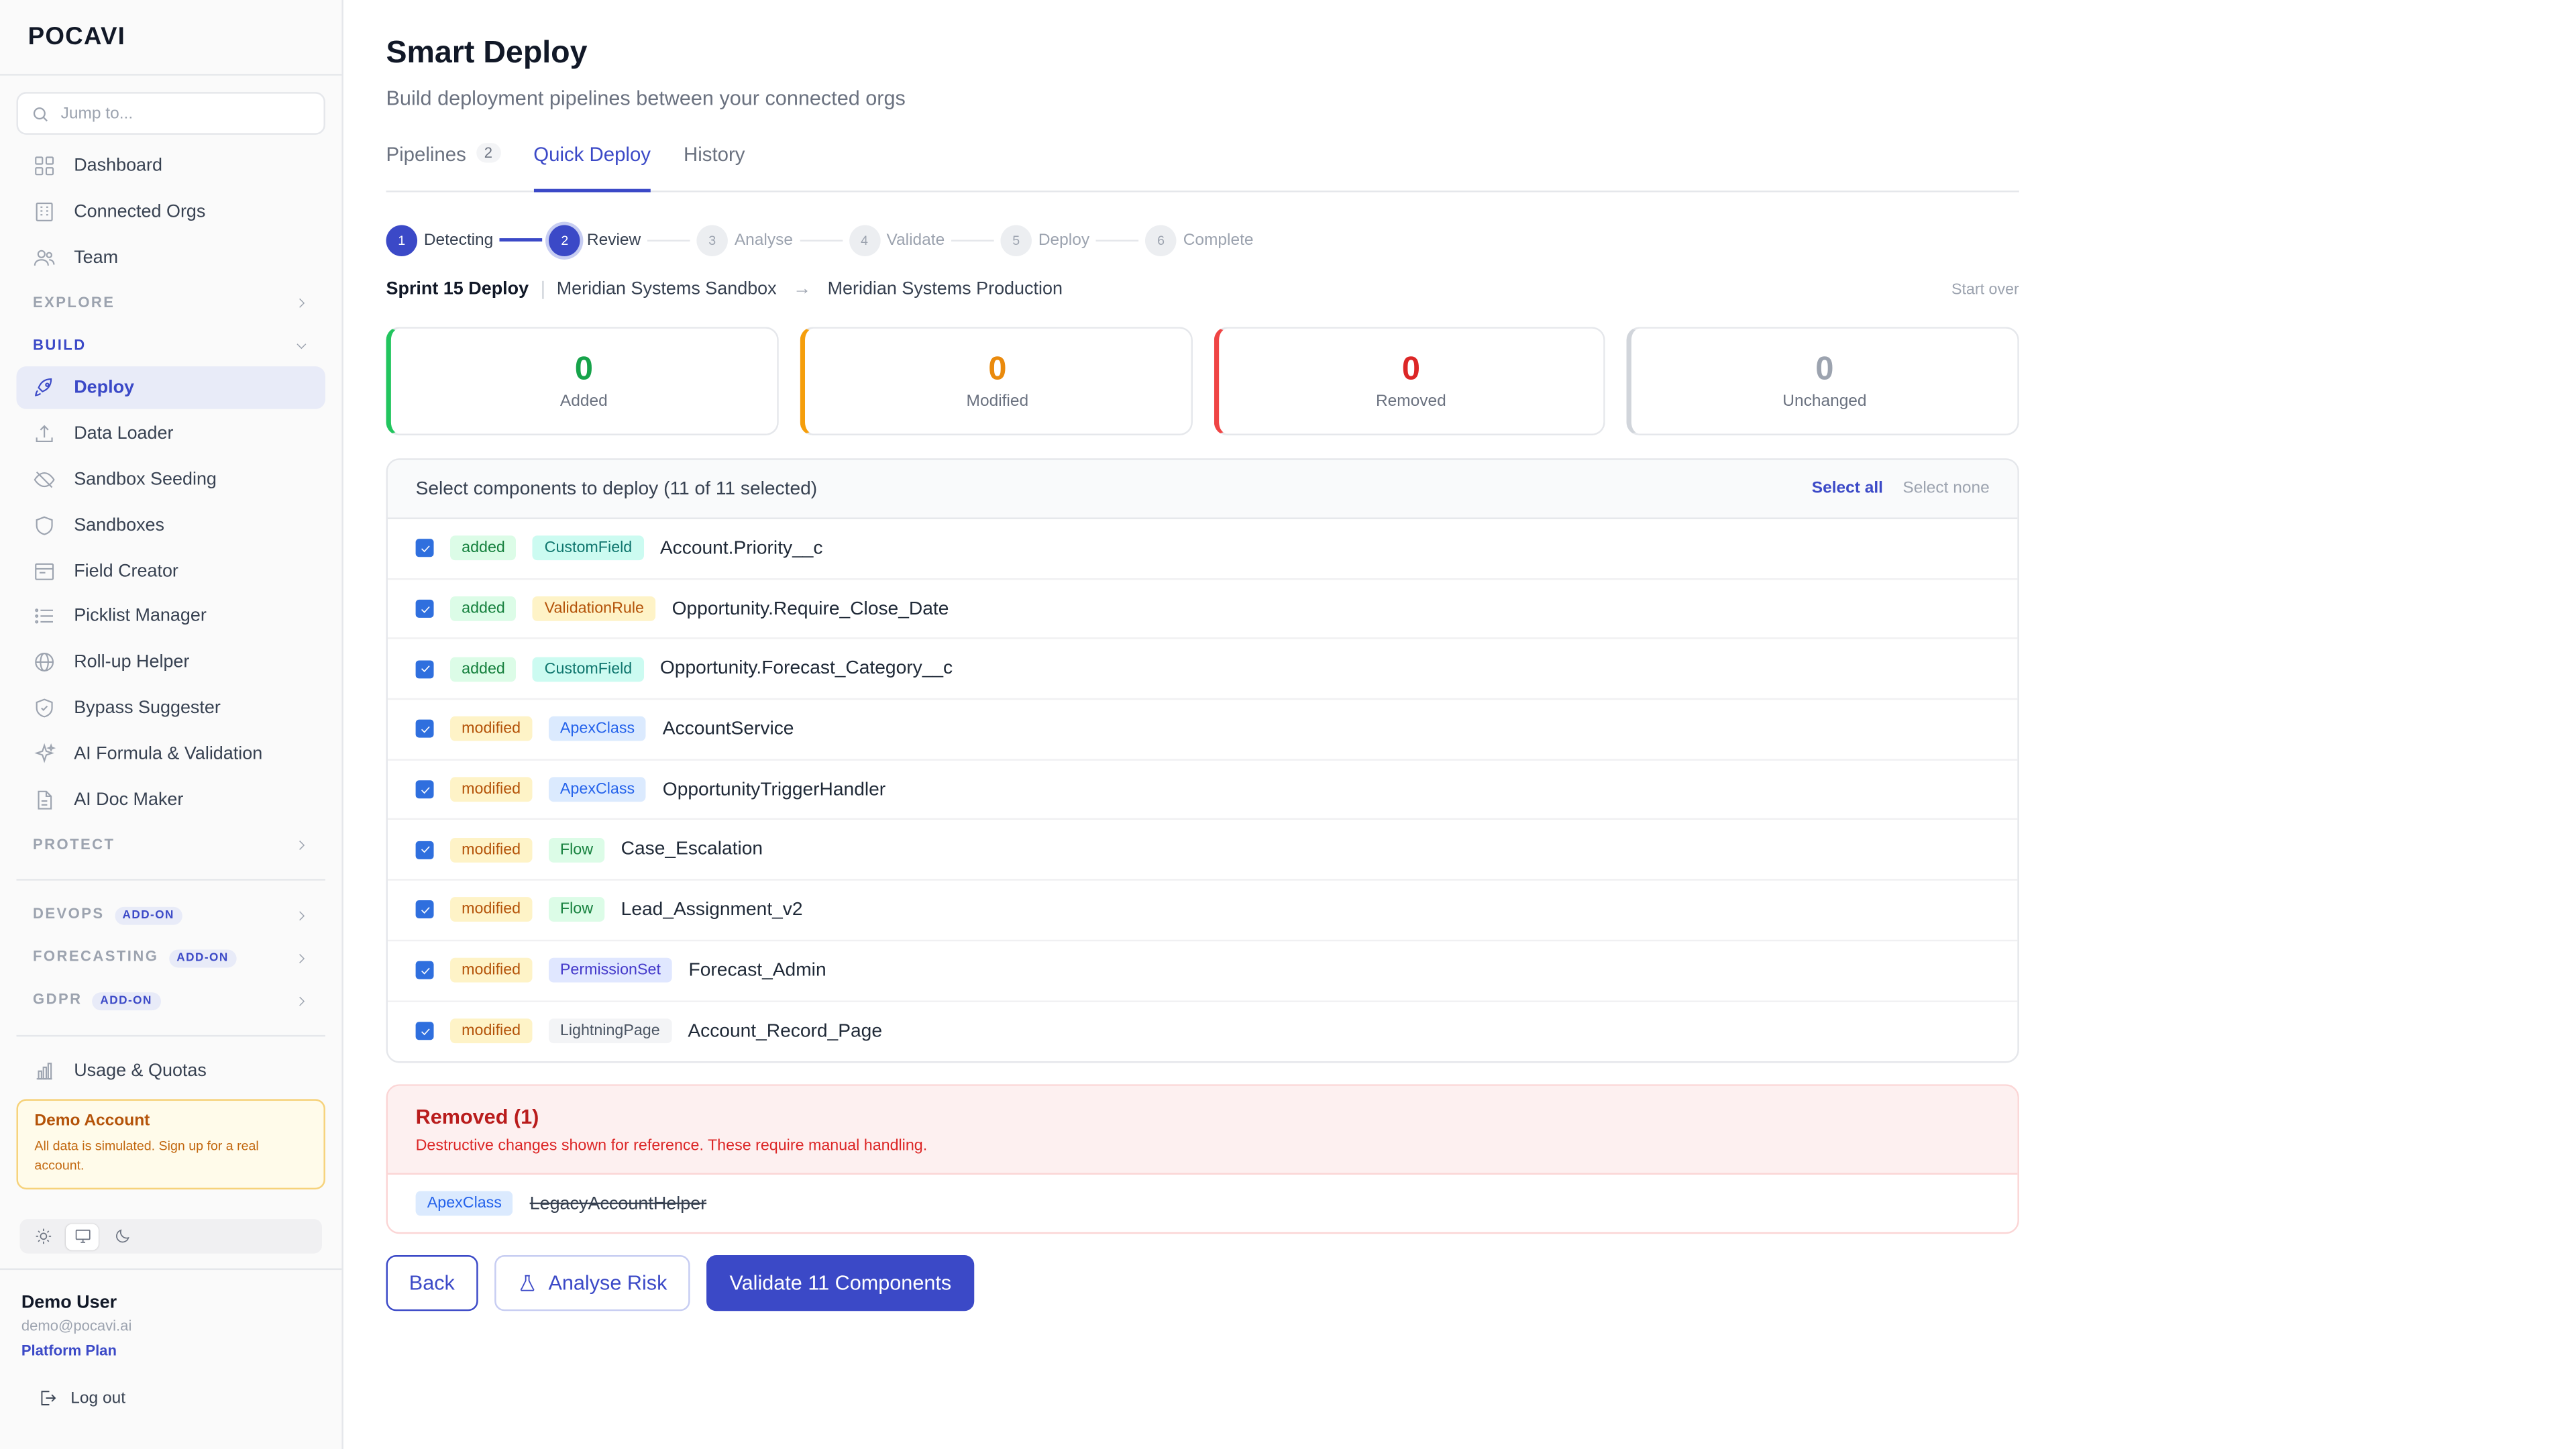 The height and width of the screenshot is (1449, 2576). I want to click on section-protect: PROTECT, so click(170, 845).